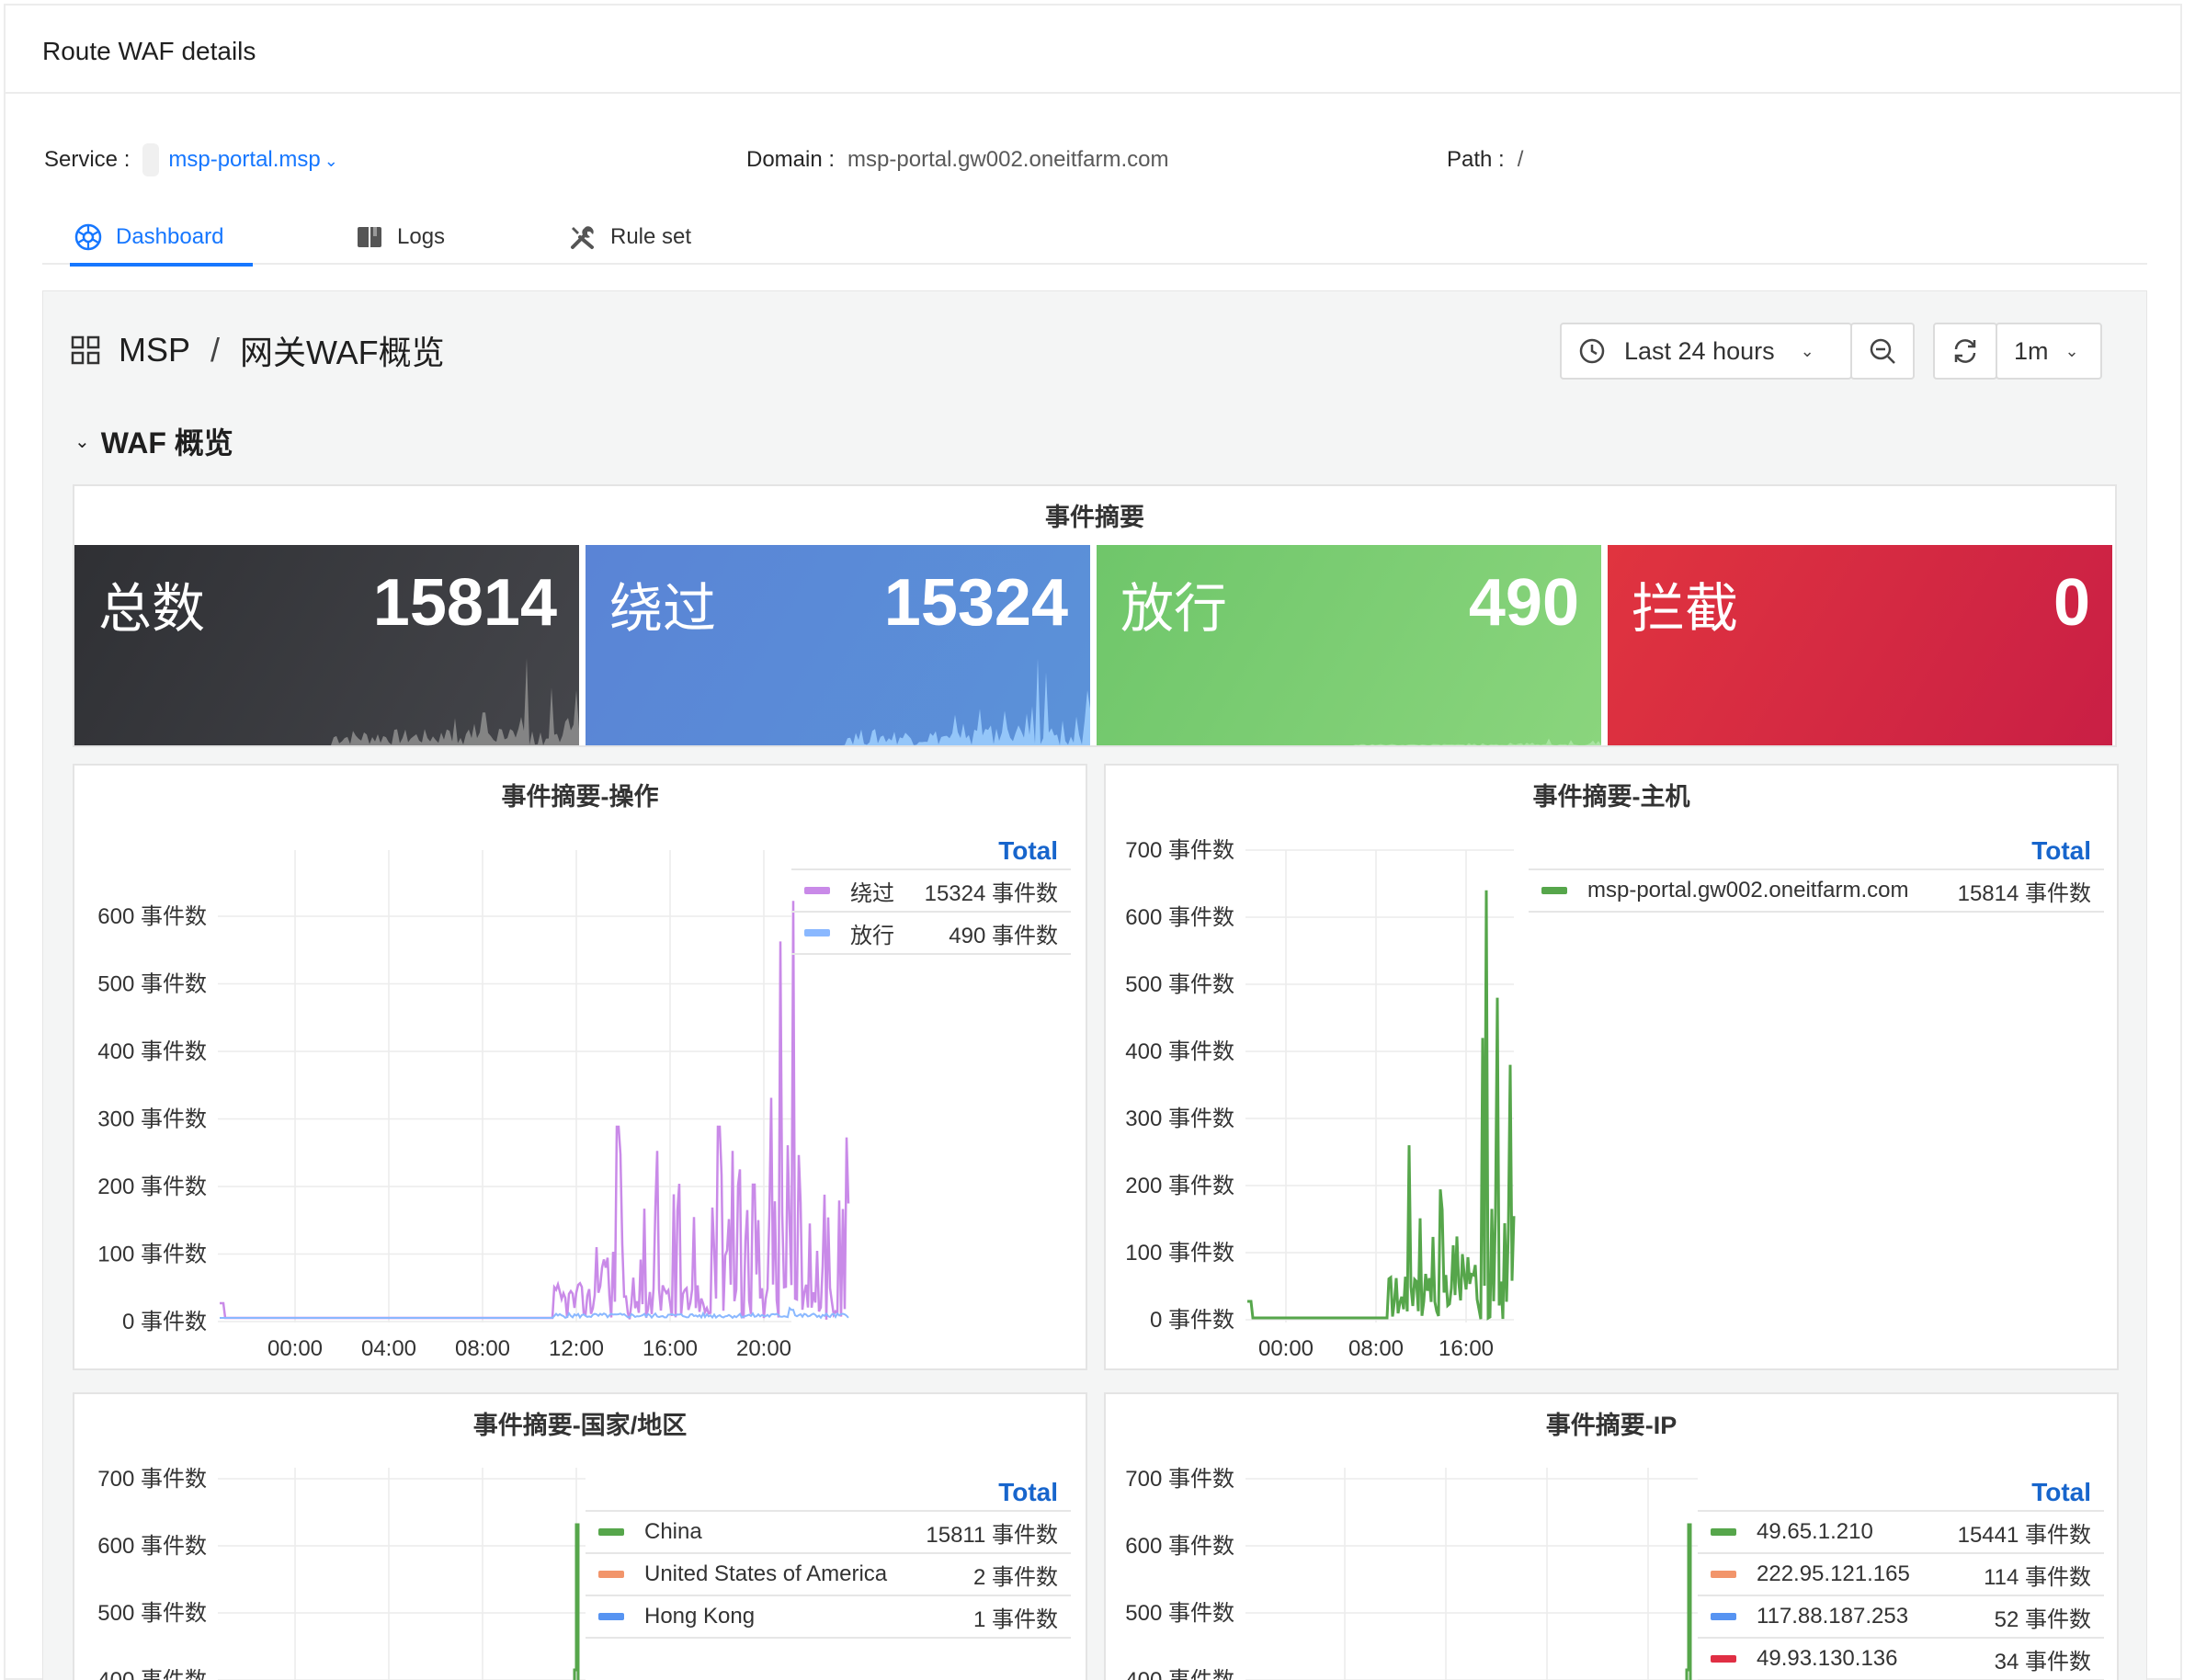 Image resolution: width=2195 pixels, height=1680 pixels. I want to click on panel-event-summary: 事件摘要 总数 15814 绕过 15324 放行 490 拦截 0, so click(1095, 615).